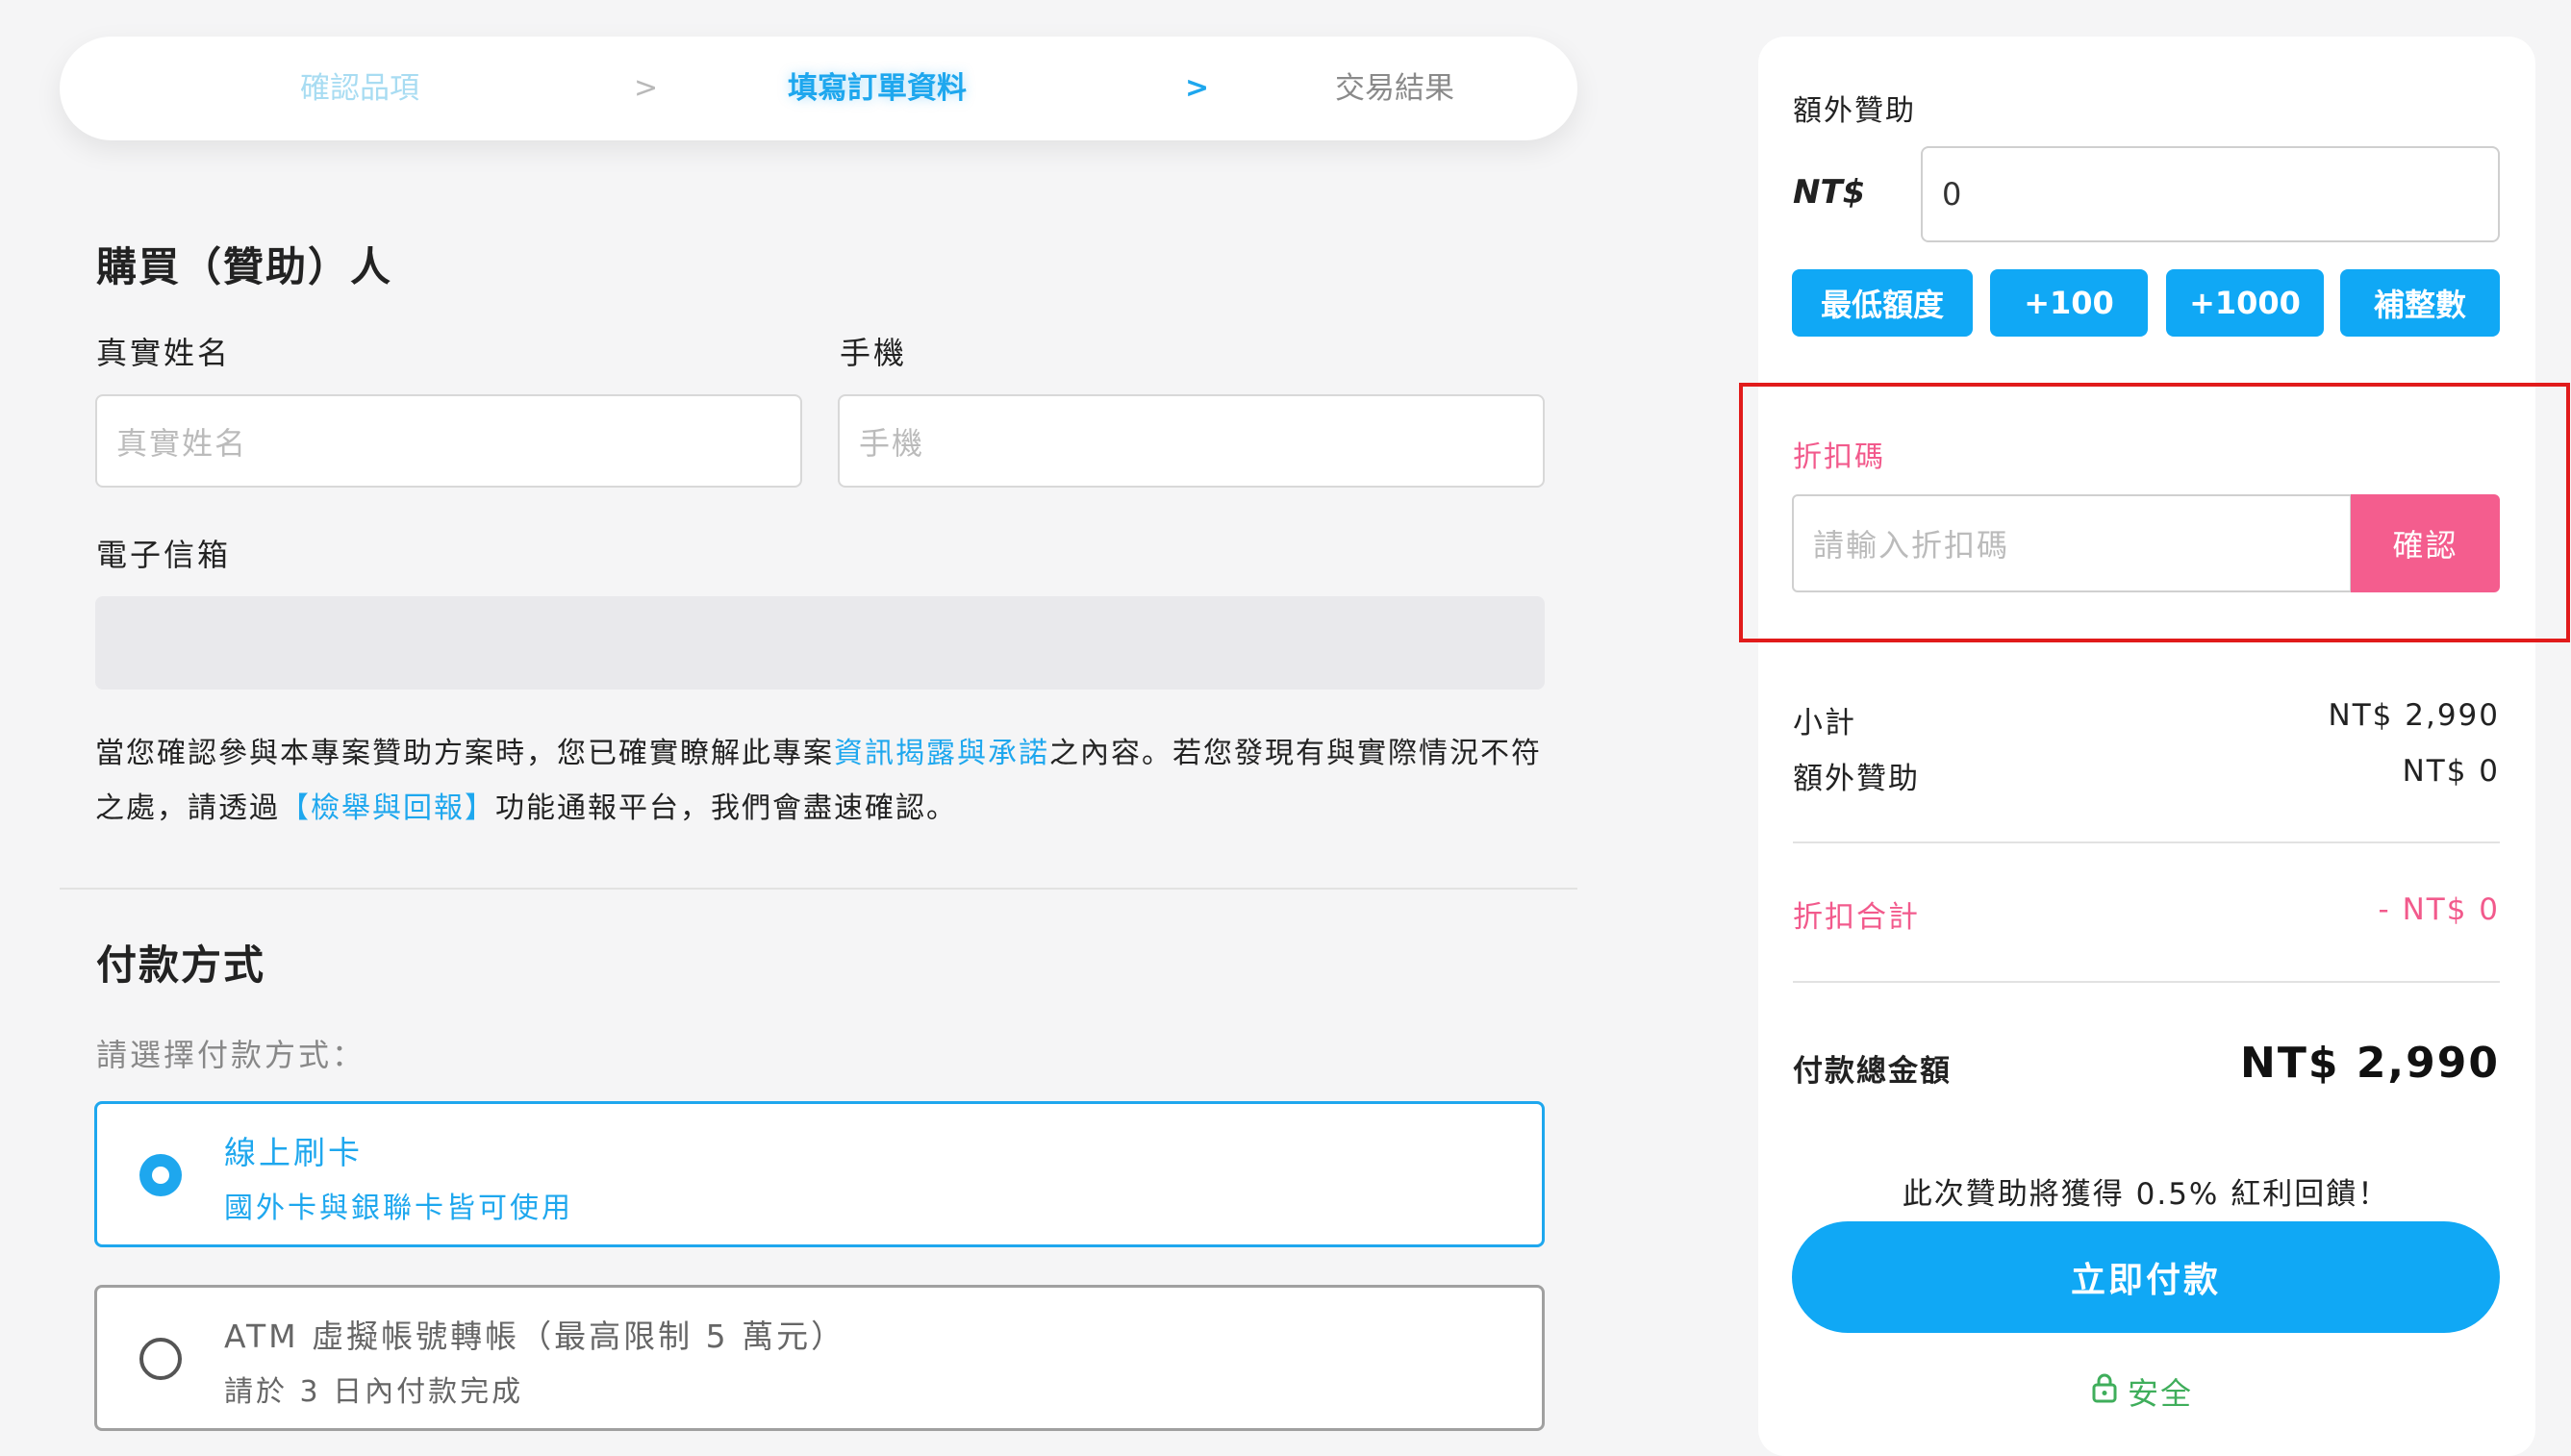 The width and height of the screenshot is (2571, 1456). What do you see at coordinates (820, 643) in the screenshot?
I see `email-field` at bounding box center [820, 643].